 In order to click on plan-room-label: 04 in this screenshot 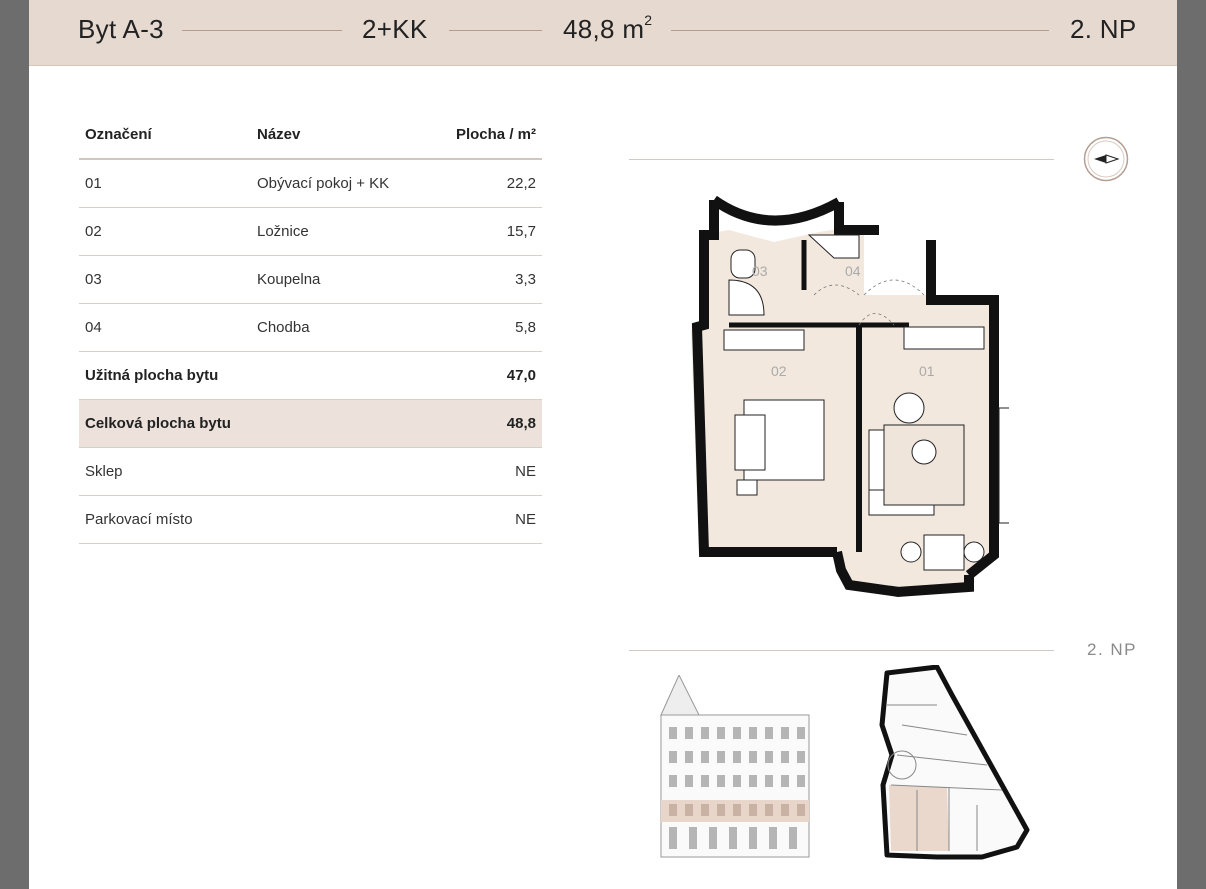, I will do `click(853, 271)`.